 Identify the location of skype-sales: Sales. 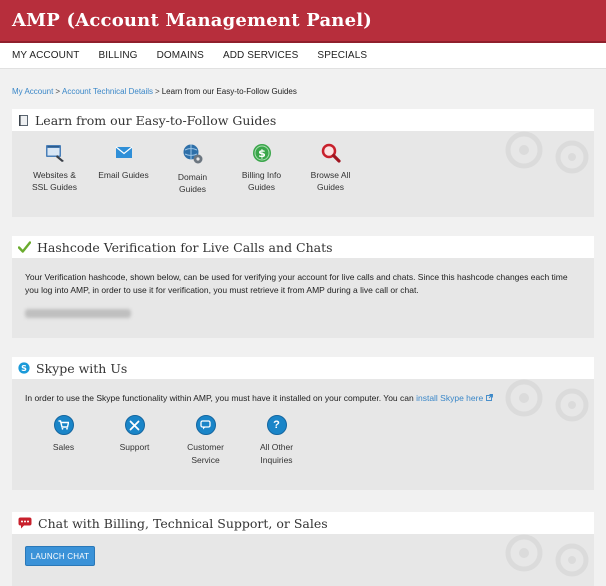
(63, 441).